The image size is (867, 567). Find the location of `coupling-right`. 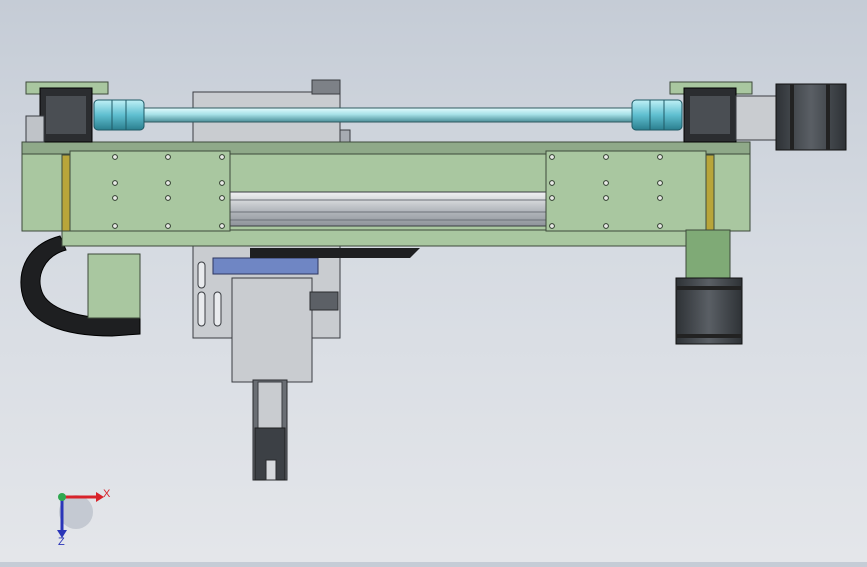

coupling-right is located at coordinates (657, 115).